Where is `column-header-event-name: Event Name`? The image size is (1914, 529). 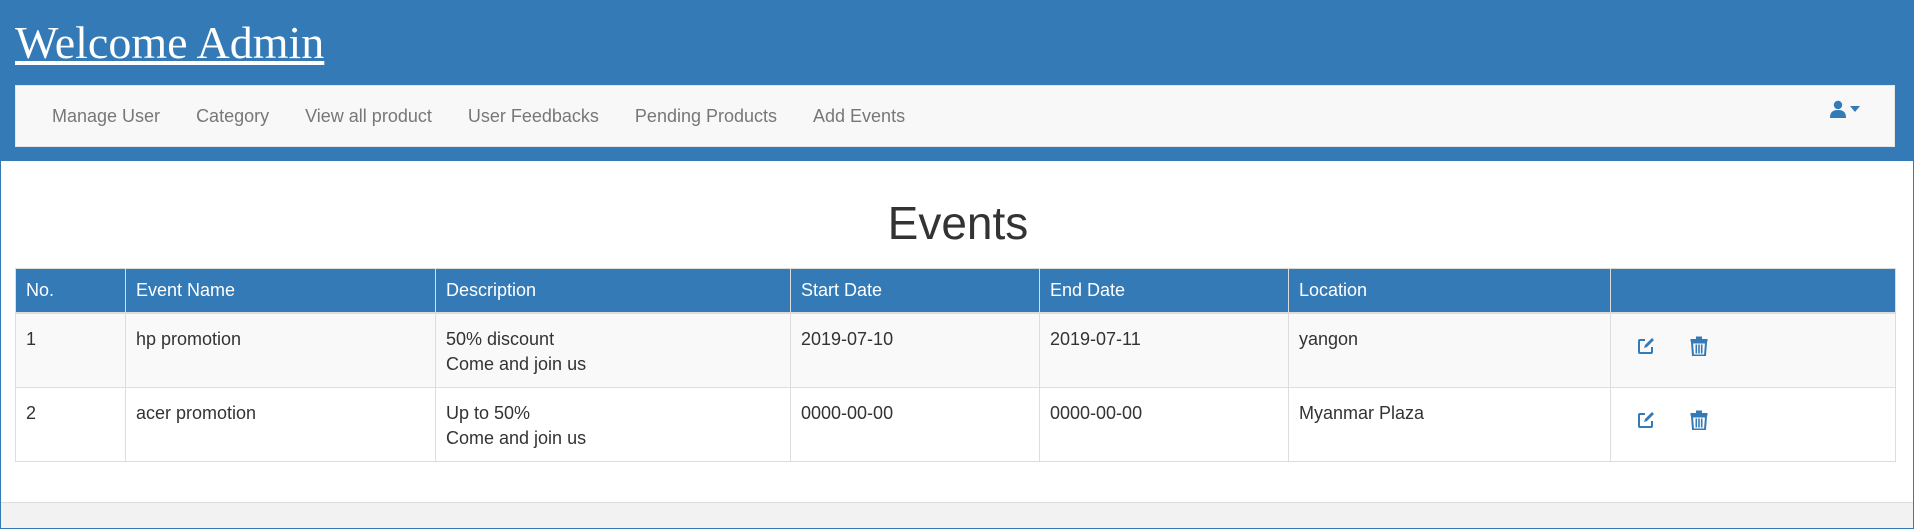 column-header-event-name: Event Name is located at coordinates (280, 291).